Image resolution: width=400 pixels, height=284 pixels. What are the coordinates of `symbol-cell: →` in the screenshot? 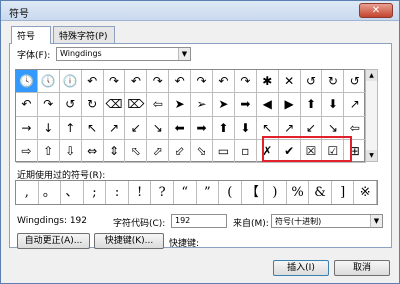 It's located at (27, 128).